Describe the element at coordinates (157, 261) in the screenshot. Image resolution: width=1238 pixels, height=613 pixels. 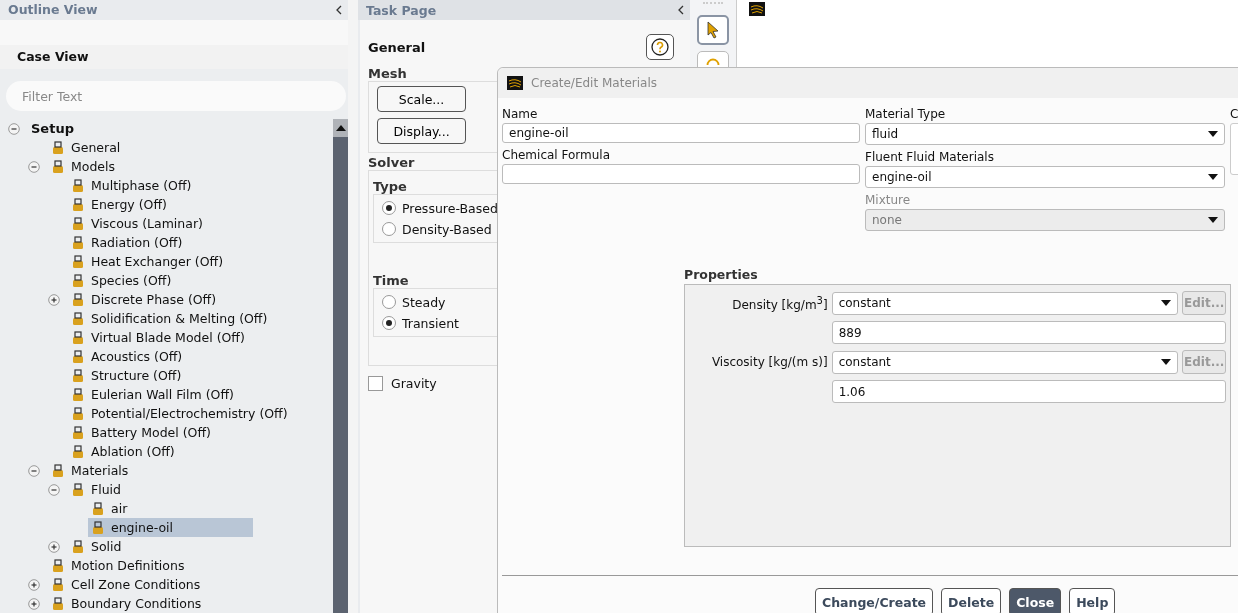
I see `tree-item: Heat Exchanger (Off)` at that location.